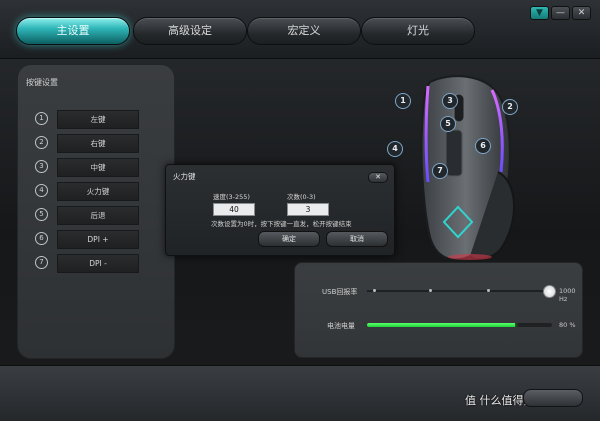  Describe the element at coordinates (41, 214) in the screenshot. I see `key-number-badge: 5` at that location.